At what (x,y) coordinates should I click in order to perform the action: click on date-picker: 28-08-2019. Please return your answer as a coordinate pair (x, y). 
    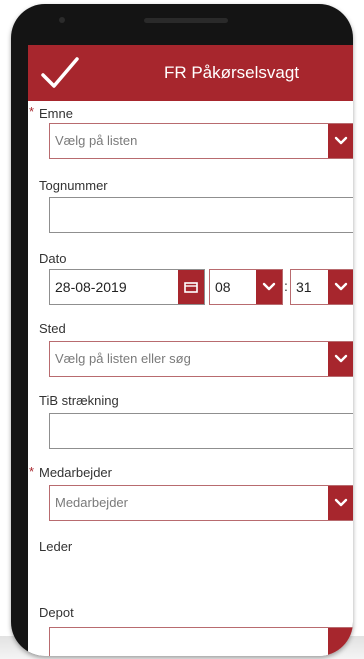
    Looking at the image, I should click on (127, 287).